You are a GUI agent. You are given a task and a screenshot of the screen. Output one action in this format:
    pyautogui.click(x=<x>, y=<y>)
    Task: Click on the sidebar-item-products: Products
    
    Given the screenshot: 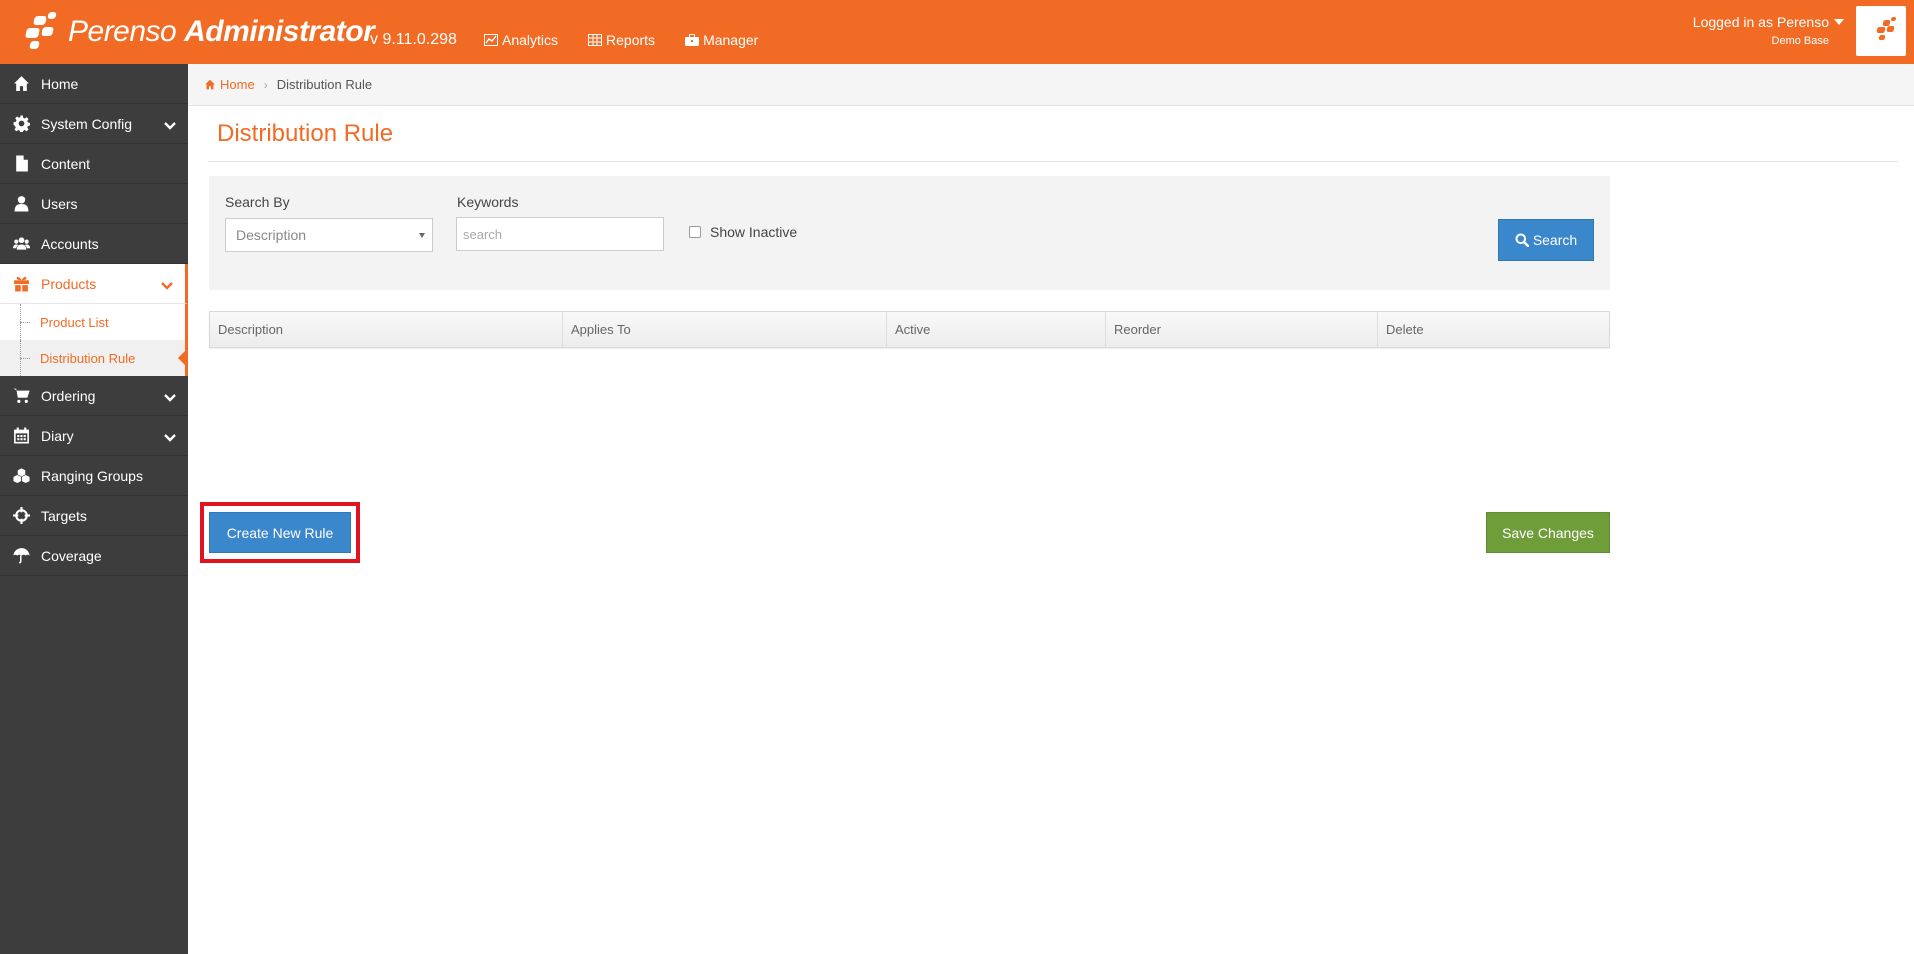 What is the action you would take?
    pyautogui.click(x=94, y=284)
    